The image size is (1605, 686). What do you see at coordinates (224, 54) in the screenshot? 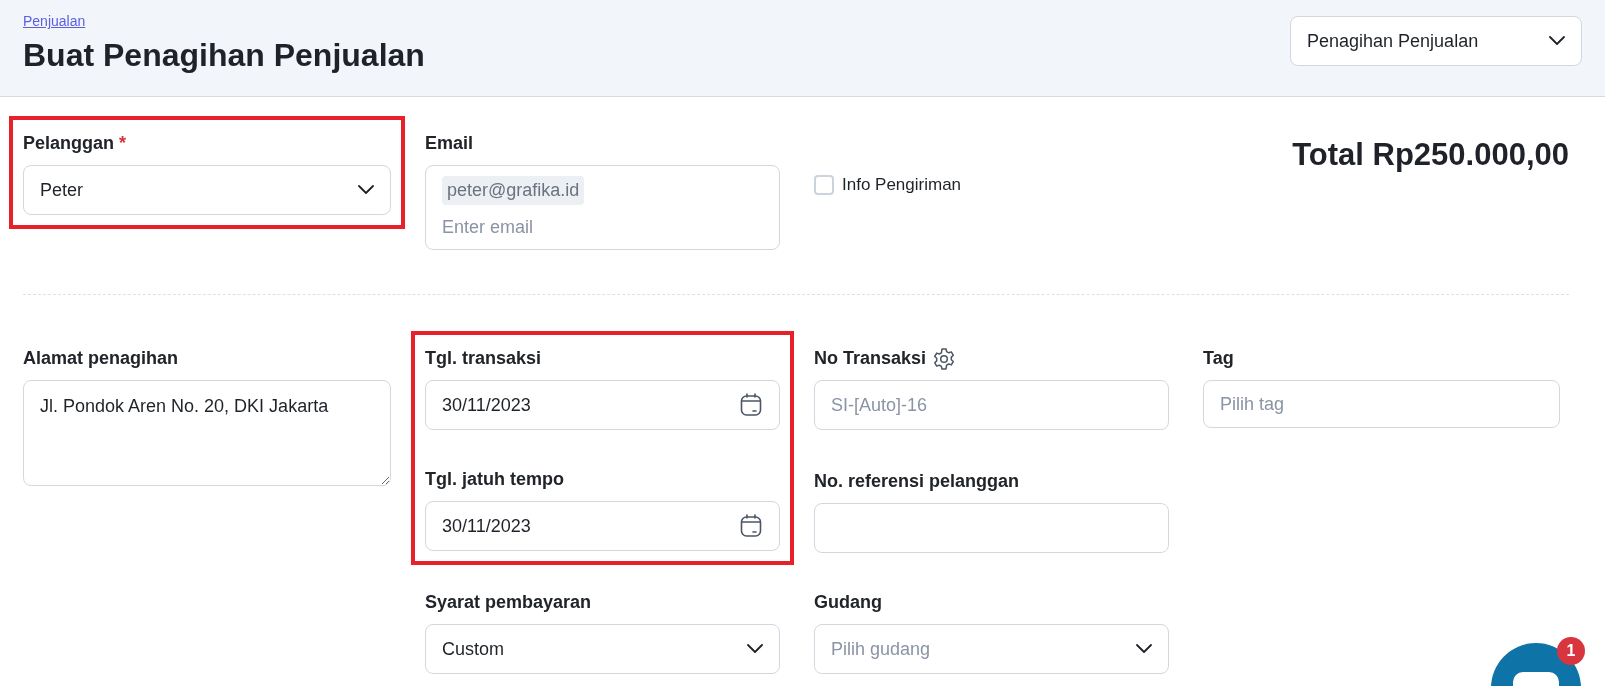
I see `page-title: Buat Penagihan Penjualan` at bounding box center [224, 54].